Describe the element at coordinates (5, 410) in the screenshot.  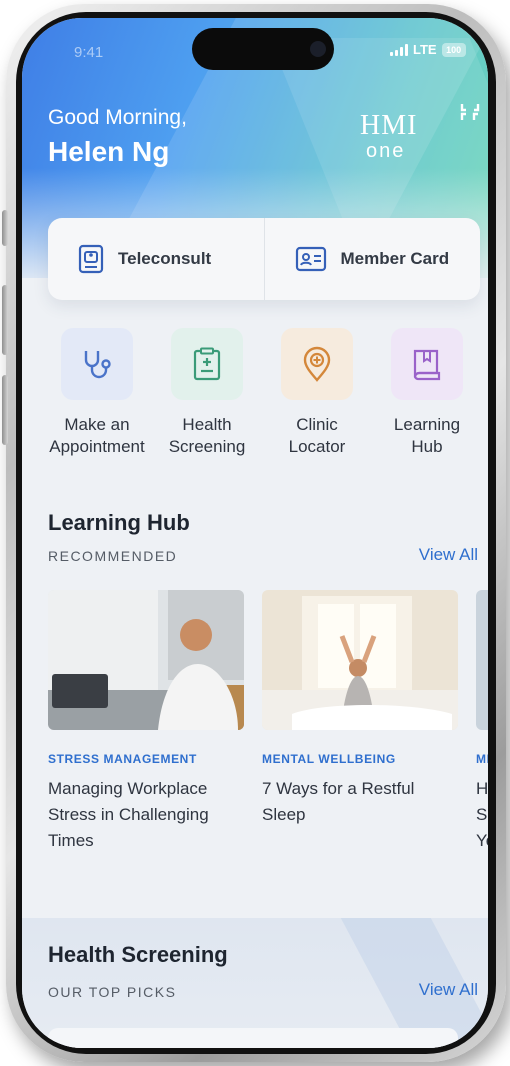
I see `volume-down-button` at that location.